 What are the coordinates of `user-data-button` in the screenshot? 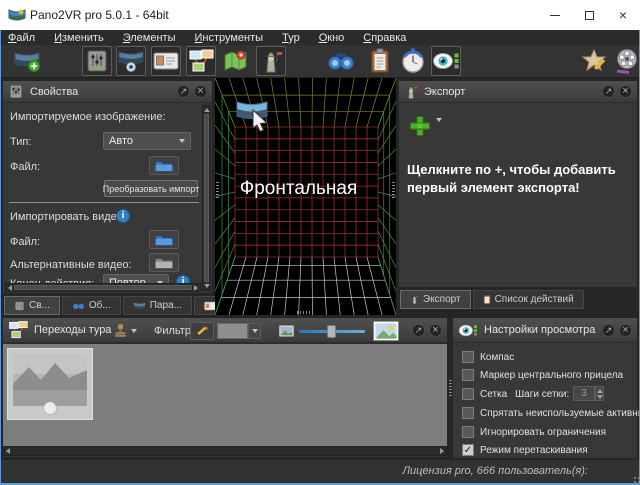 It's located at (166, 61).